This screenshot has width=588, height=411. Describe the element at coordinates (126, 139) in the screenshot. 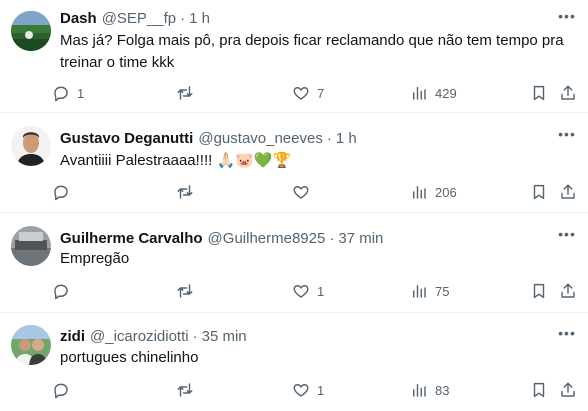

I see `display-name: Gustavo Deganutti` at that location.